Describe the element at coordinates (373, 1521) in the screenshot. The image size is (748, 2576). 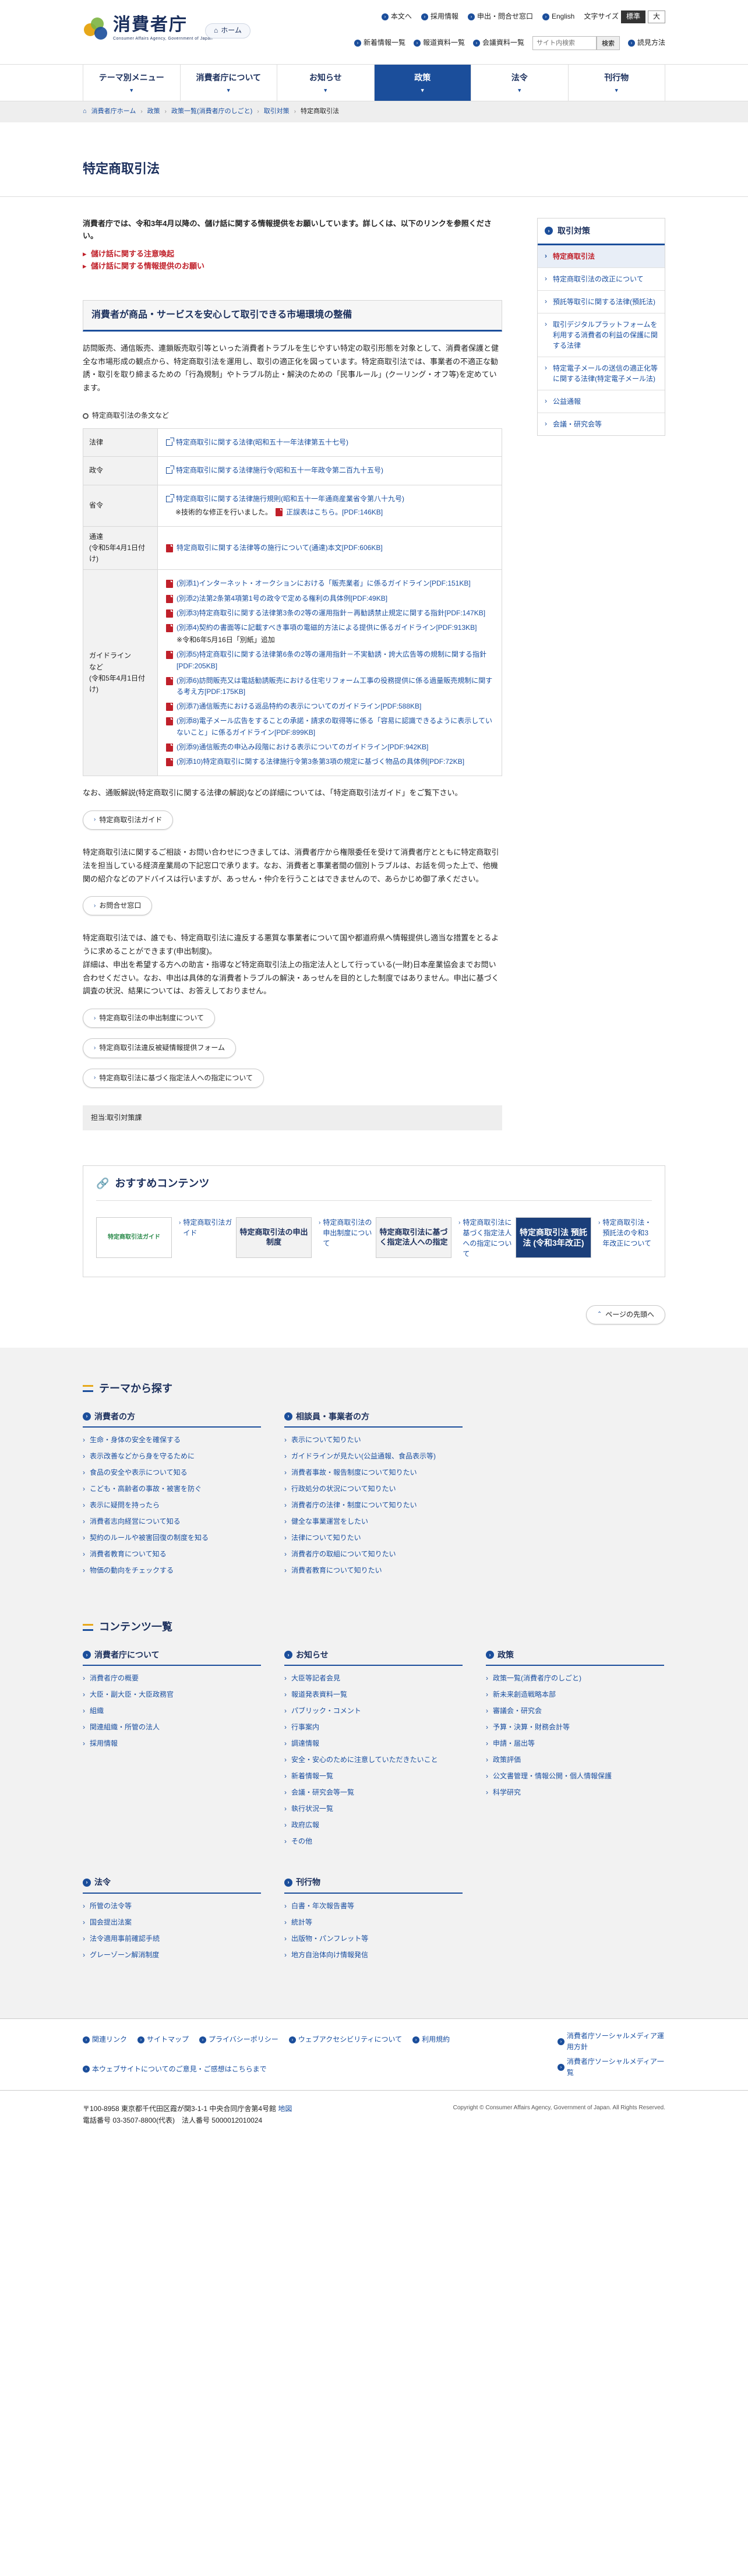
I see `footer-link: 健全な事業運営をしたい` at that location.